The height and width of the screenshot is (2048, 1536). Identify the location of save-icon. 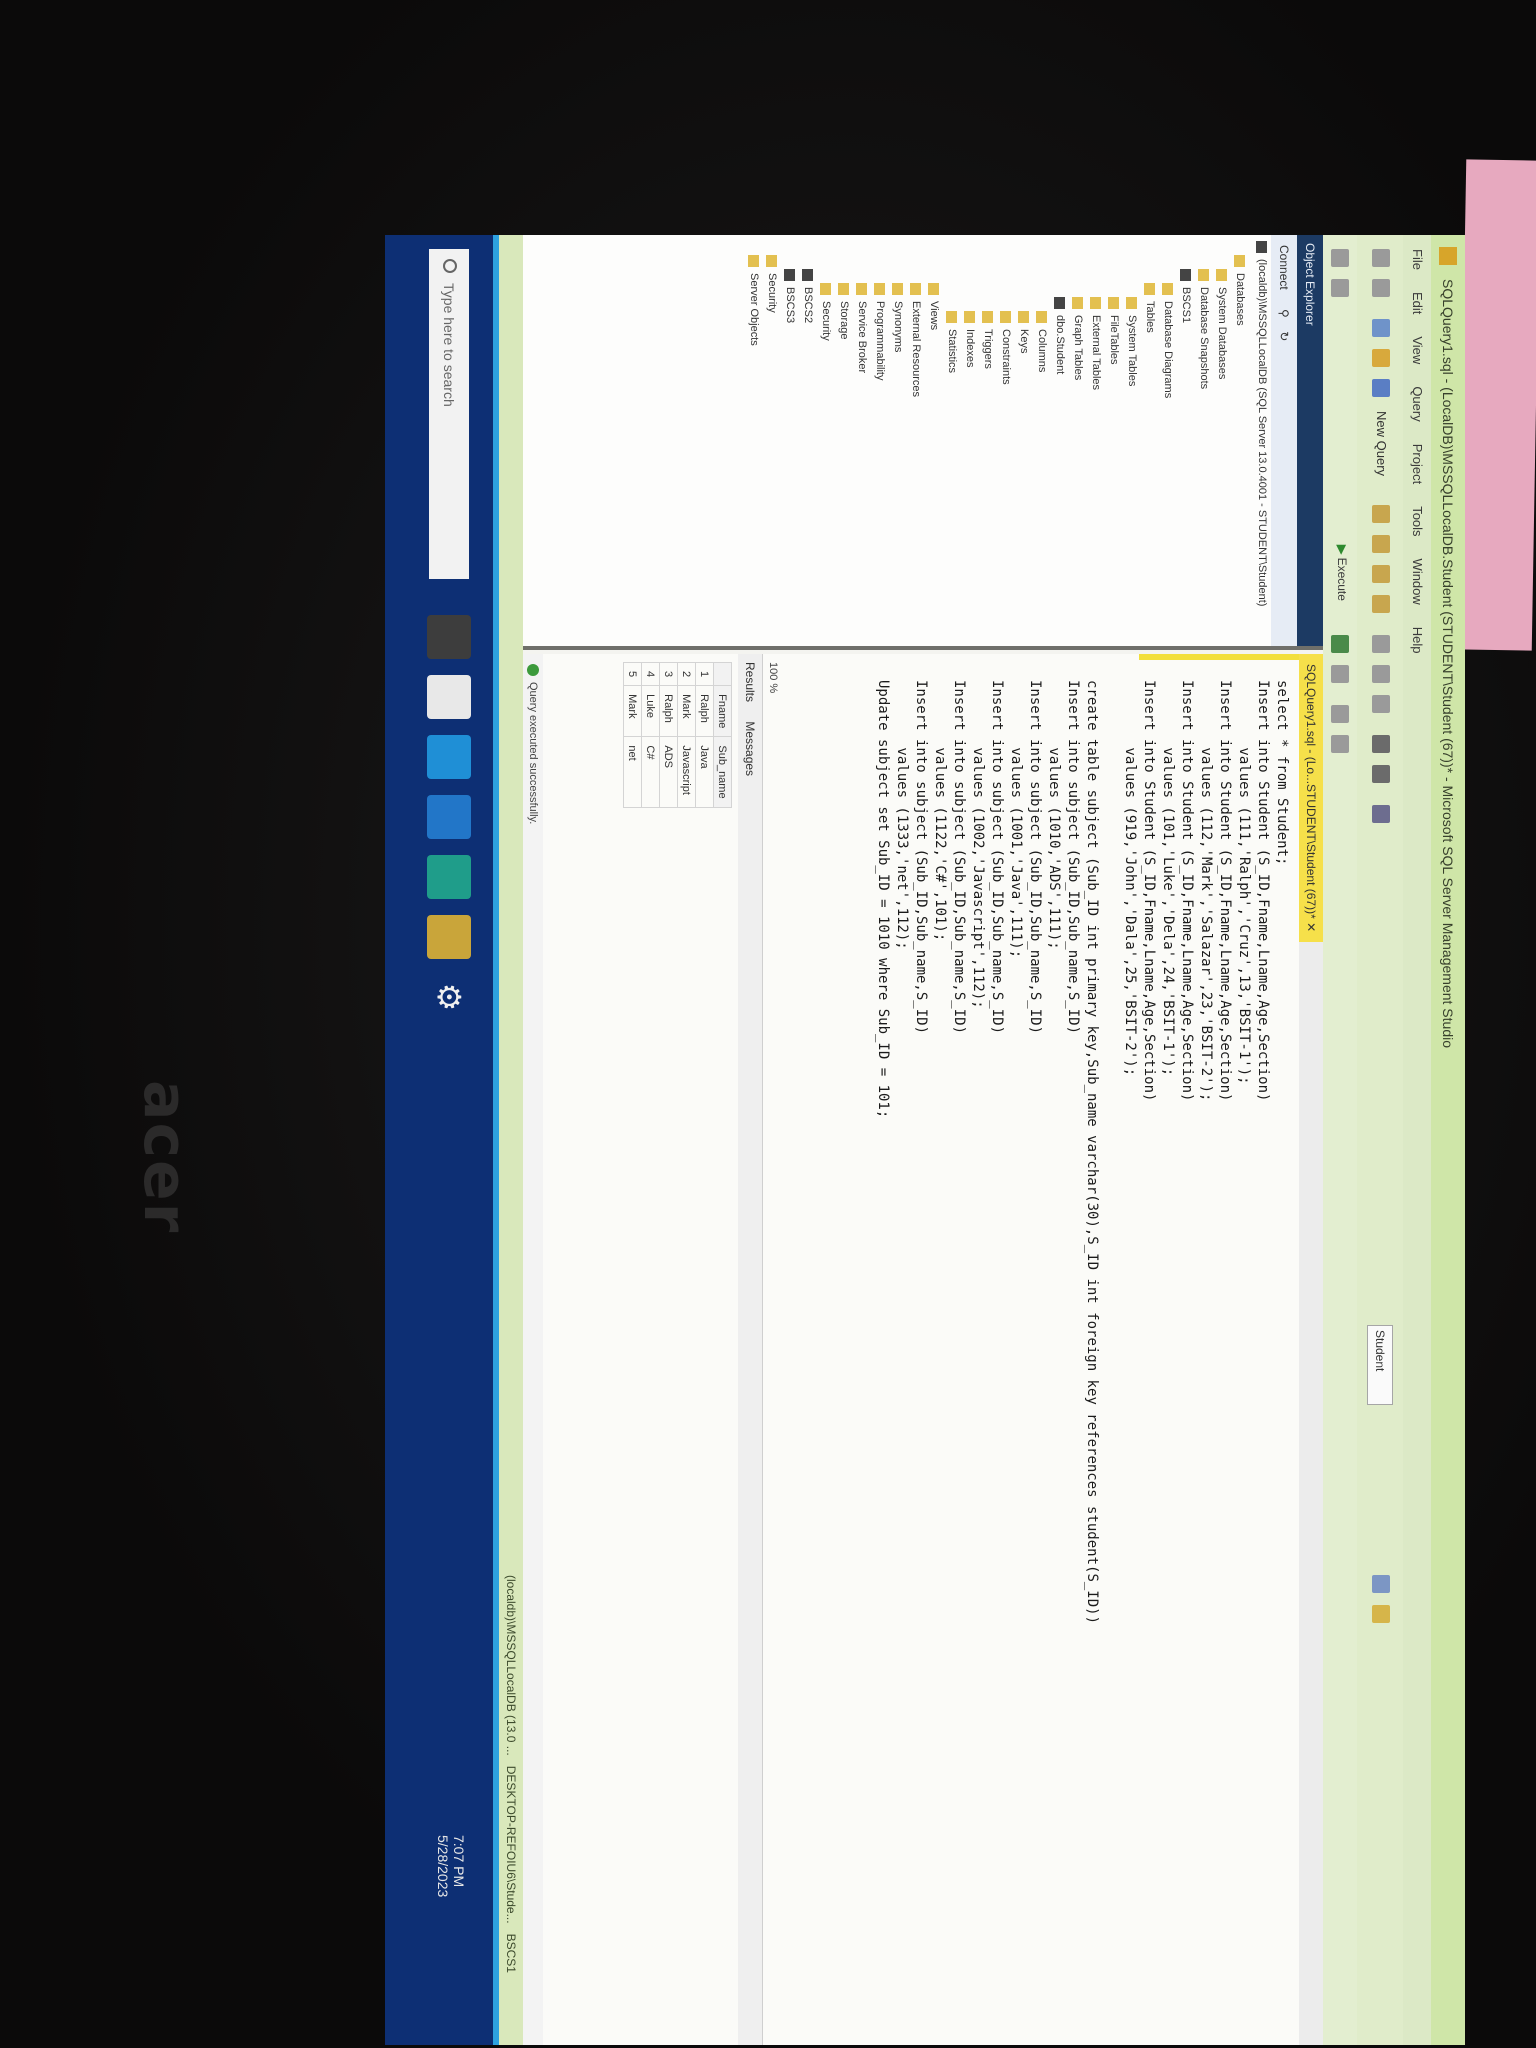
(1381, 388).